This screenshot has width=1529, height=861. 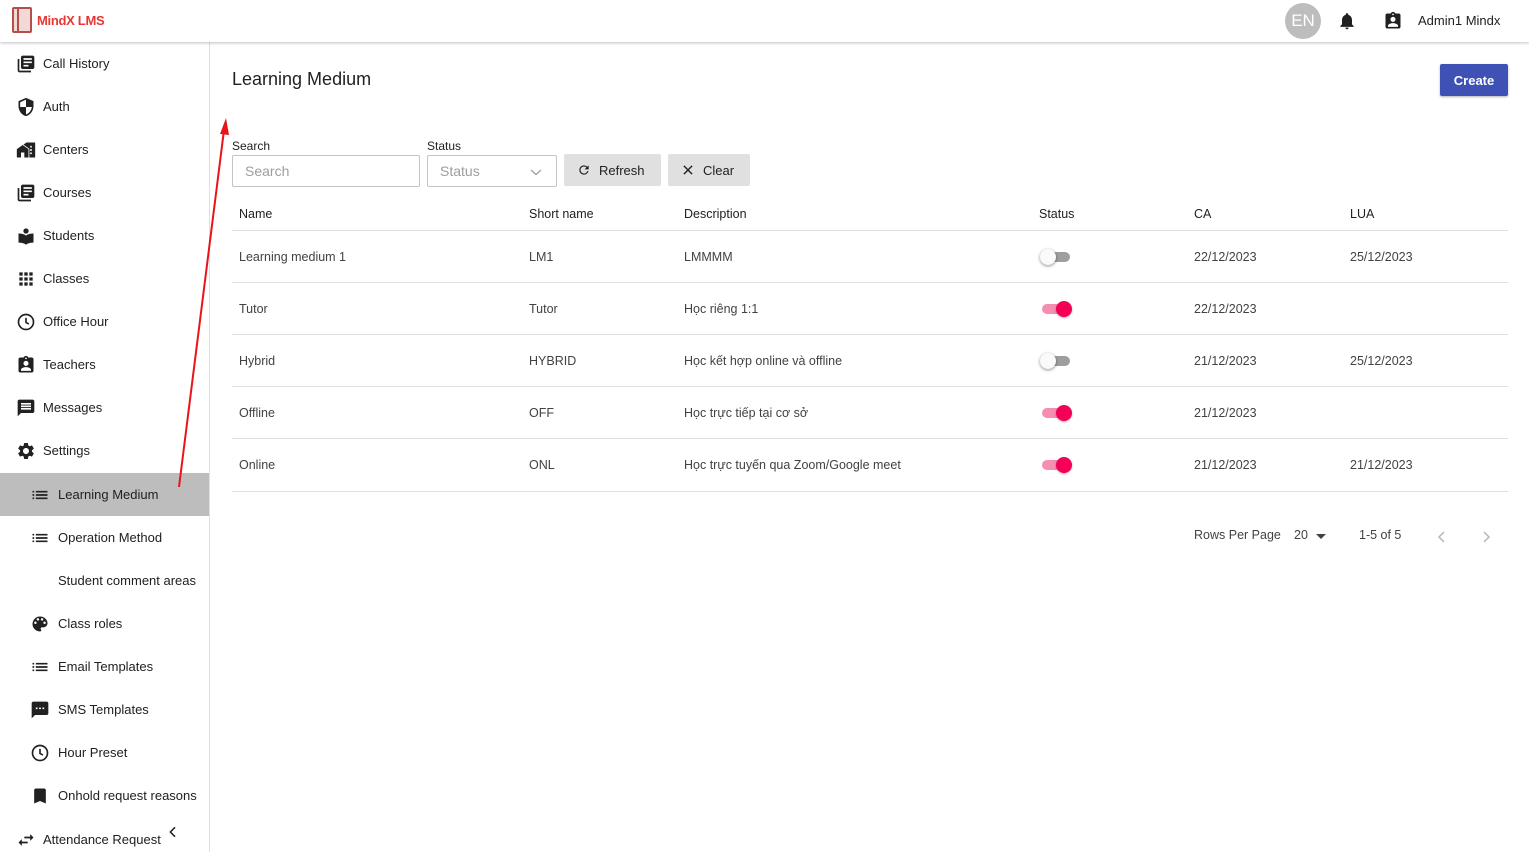 What do you see at coordinates (326, 171) in the screenshot?
I see `search-input` at bounding box center [326, 171].